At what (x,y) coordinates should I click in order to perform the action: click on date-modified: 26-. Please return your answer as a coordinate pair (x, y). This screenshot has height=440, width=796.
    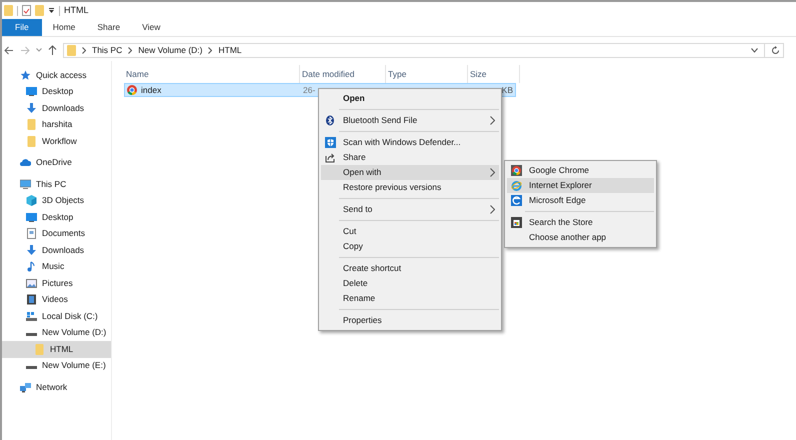
    Looking at the image, I should click on (309, 89).